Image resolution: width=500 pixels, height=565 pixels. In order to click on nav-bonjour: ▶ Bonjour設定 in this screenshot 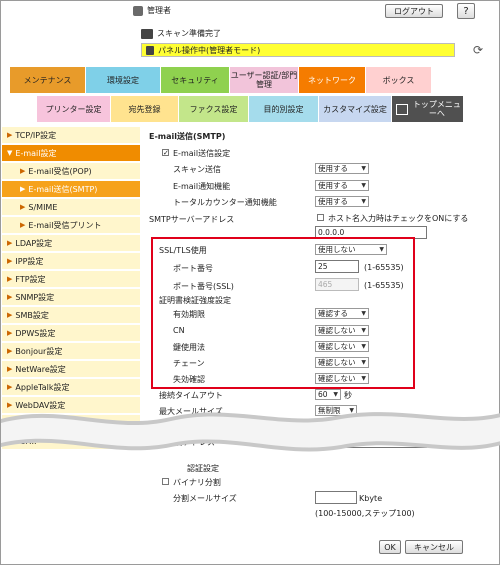, I will do `click(71, 351)`.